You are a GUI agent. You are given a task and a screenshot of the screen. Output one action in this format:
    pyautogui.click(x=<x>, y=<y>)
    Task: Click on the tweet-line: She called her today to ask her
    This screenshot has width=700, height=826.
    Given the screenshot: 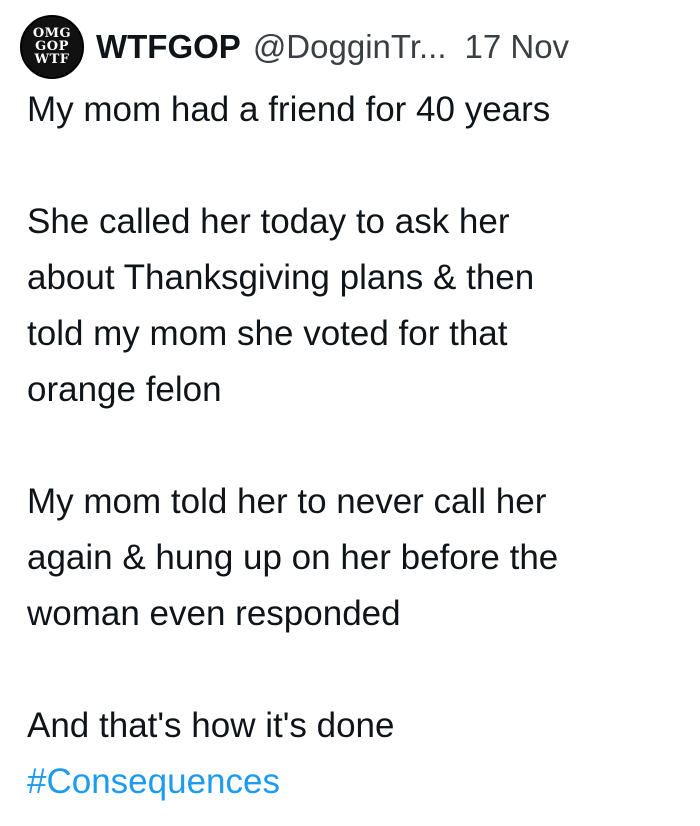 What is the action you would take?
    pyautogui.click(x=268, y=221)
    